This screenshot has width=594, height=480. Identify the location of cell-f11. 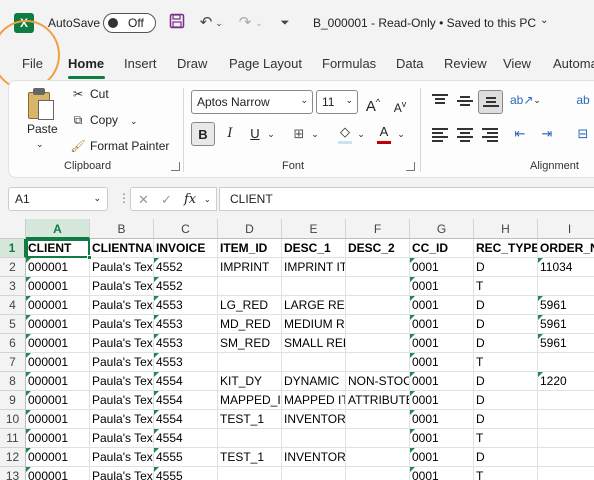
(378, 438).